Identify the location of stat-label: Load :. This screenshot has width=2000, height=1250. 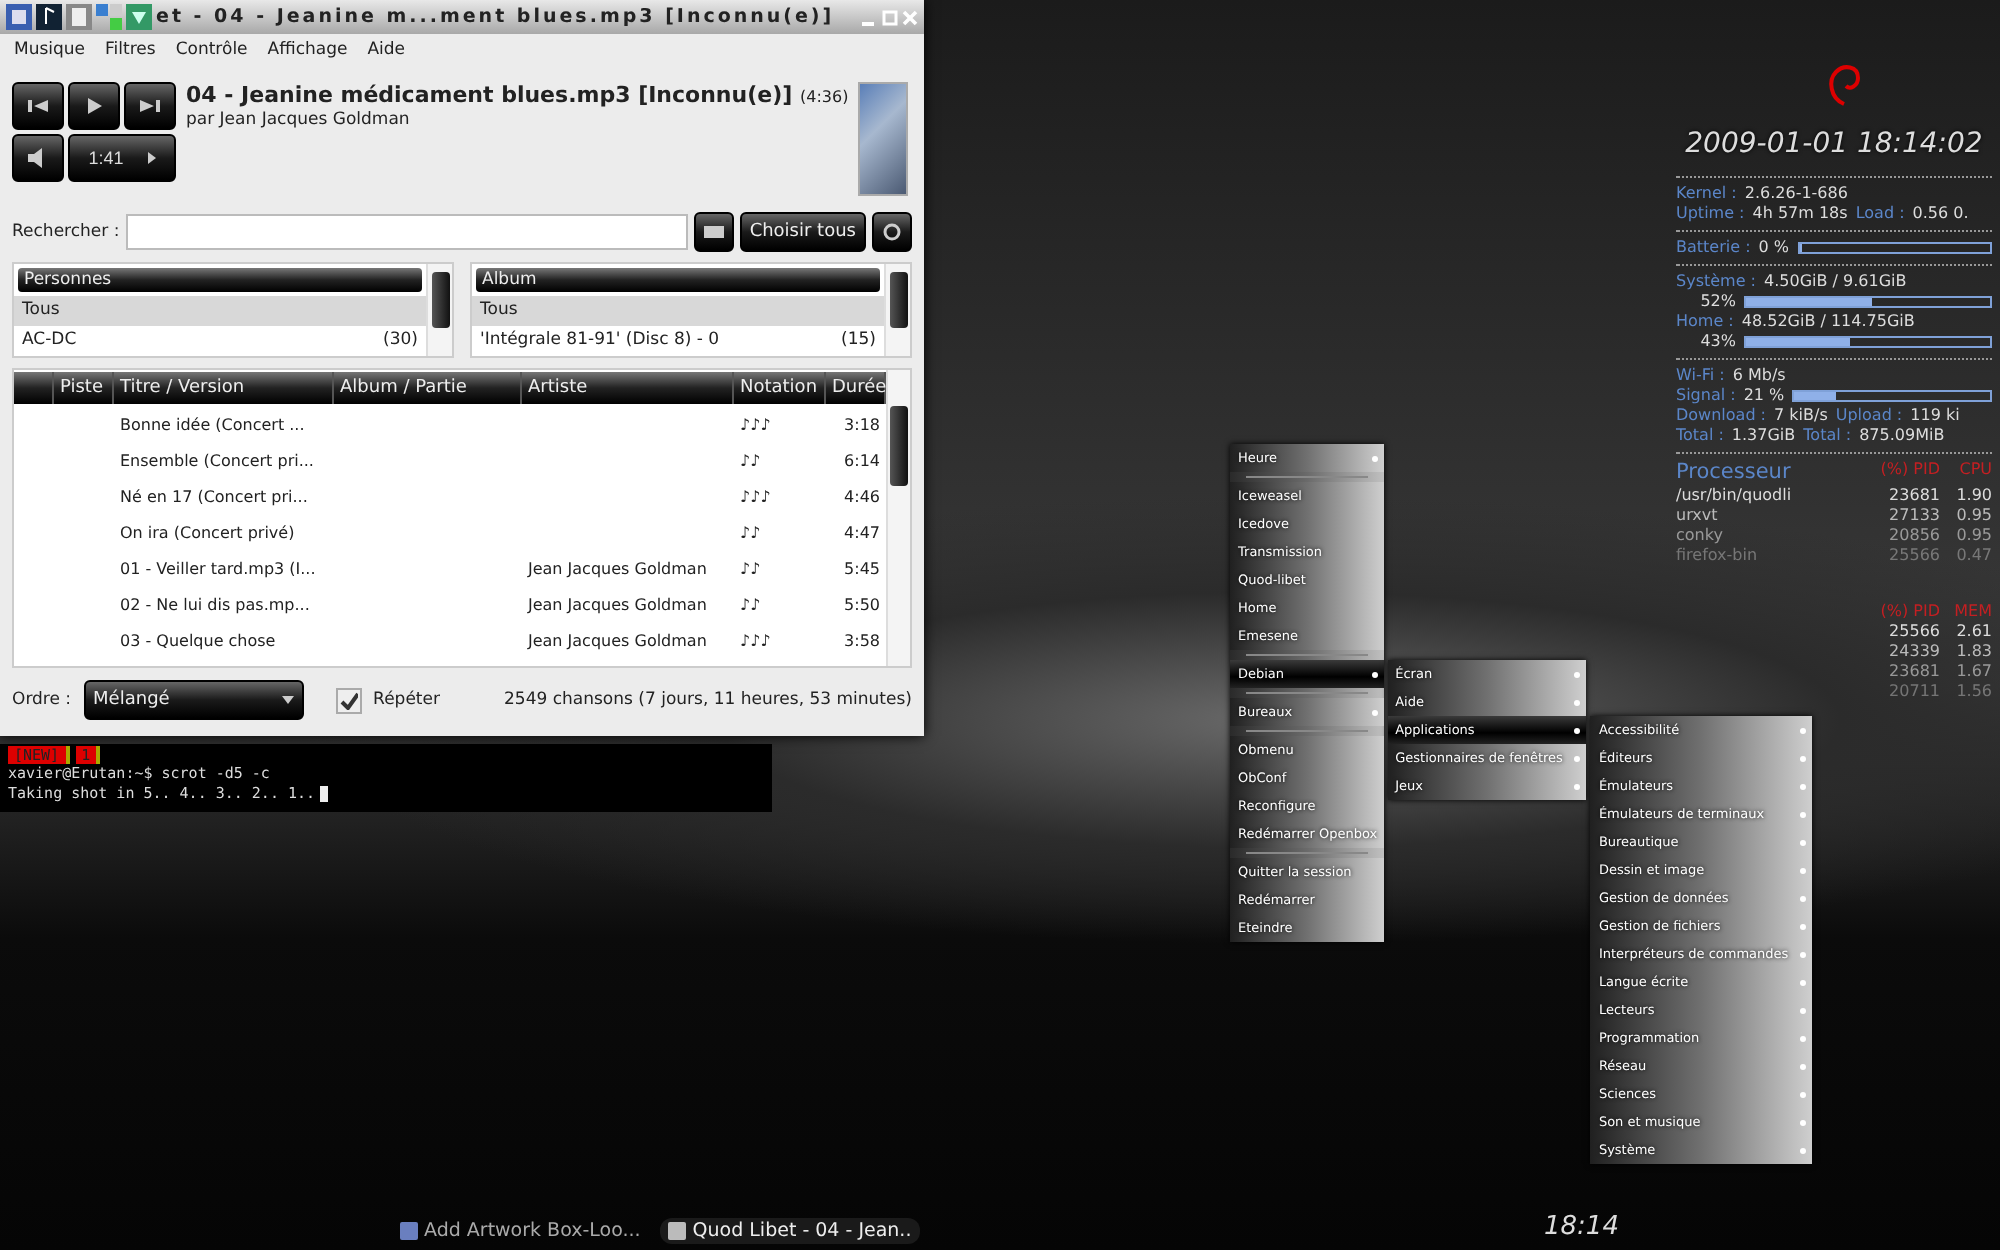
(1880, 213).